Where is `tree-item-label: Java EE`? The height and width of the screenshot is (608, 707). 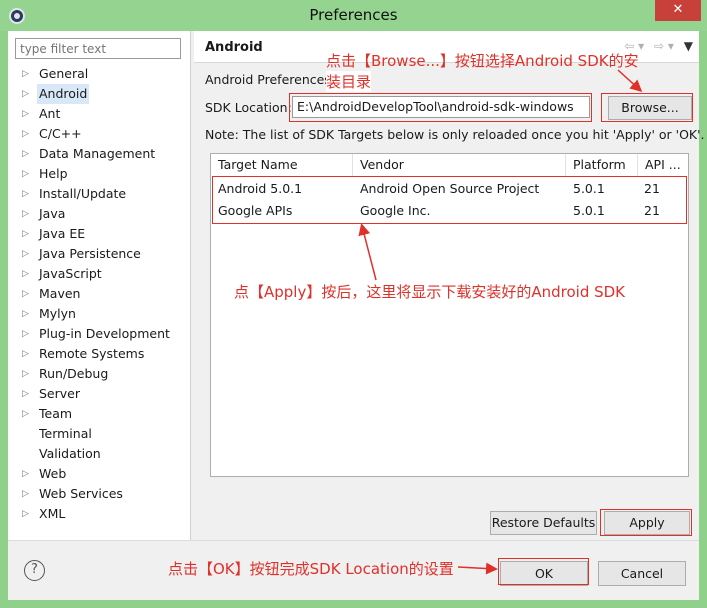 tree-item-label: Java EE is located at coordinates (62, 233).